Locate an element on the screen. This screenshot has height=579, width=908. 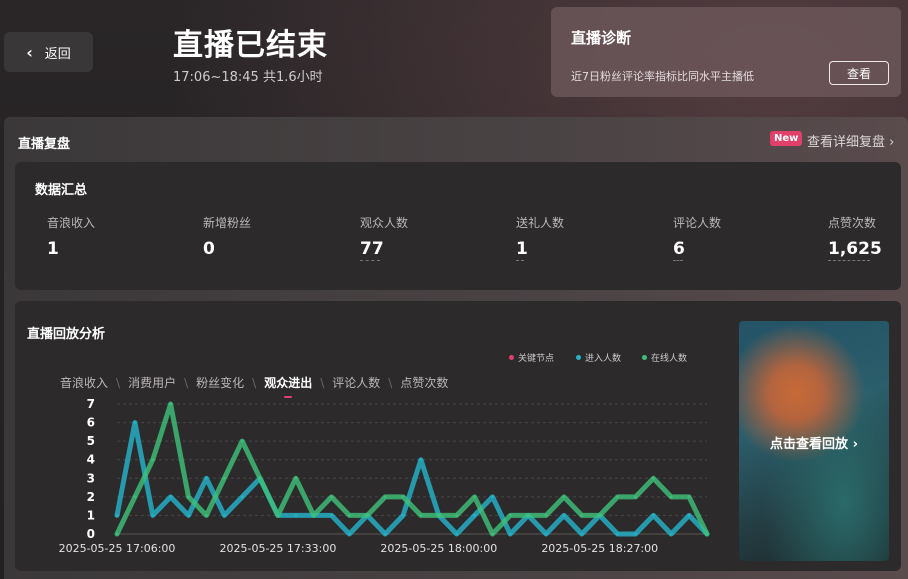
y-tick-label: 2 is located at coordinates (91, 497).